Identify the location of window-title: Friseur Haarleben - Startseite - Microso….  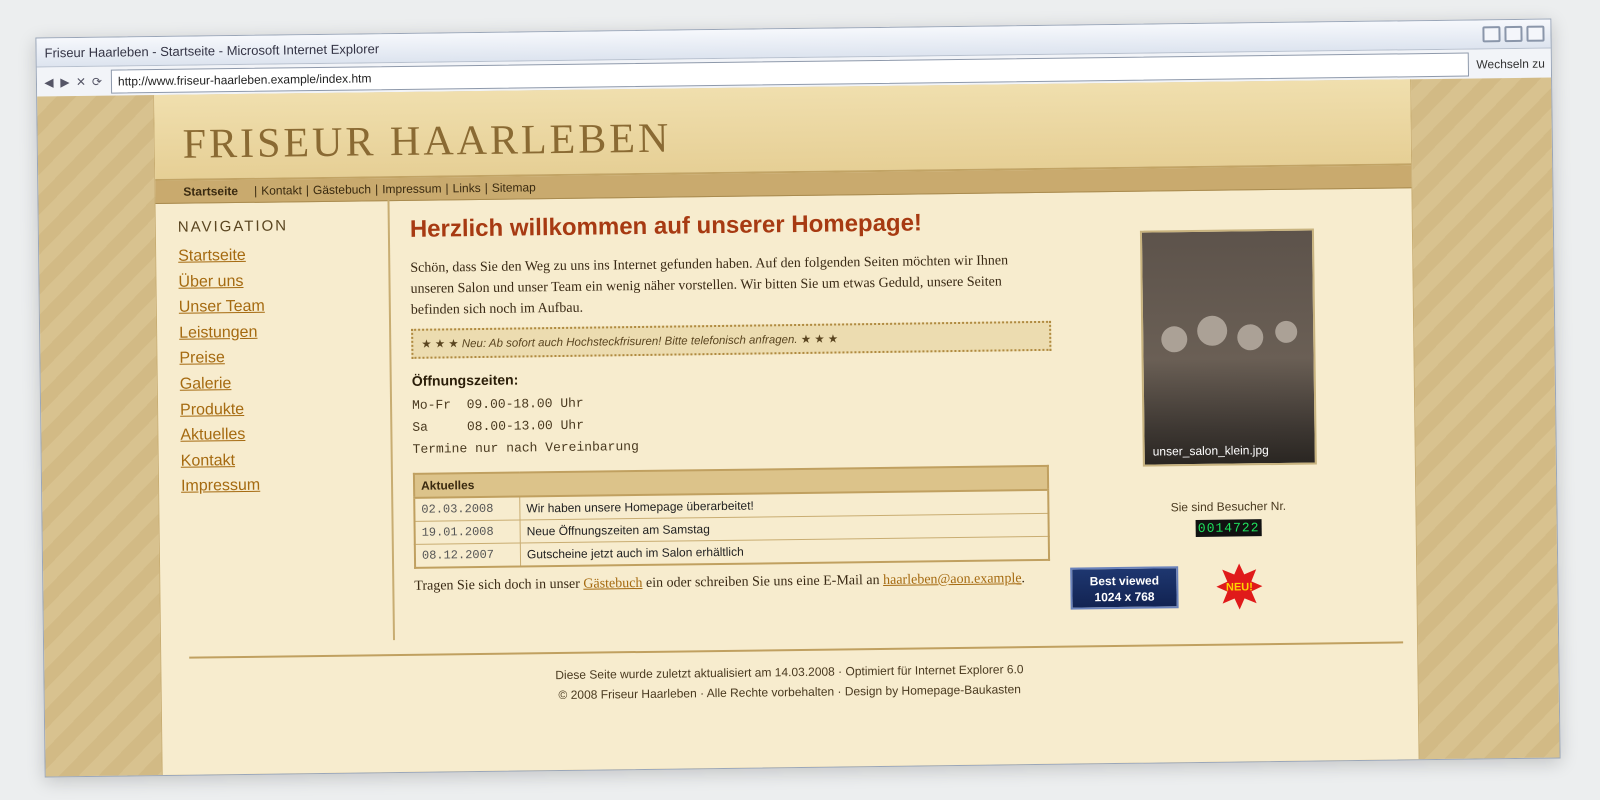
(212, 50).